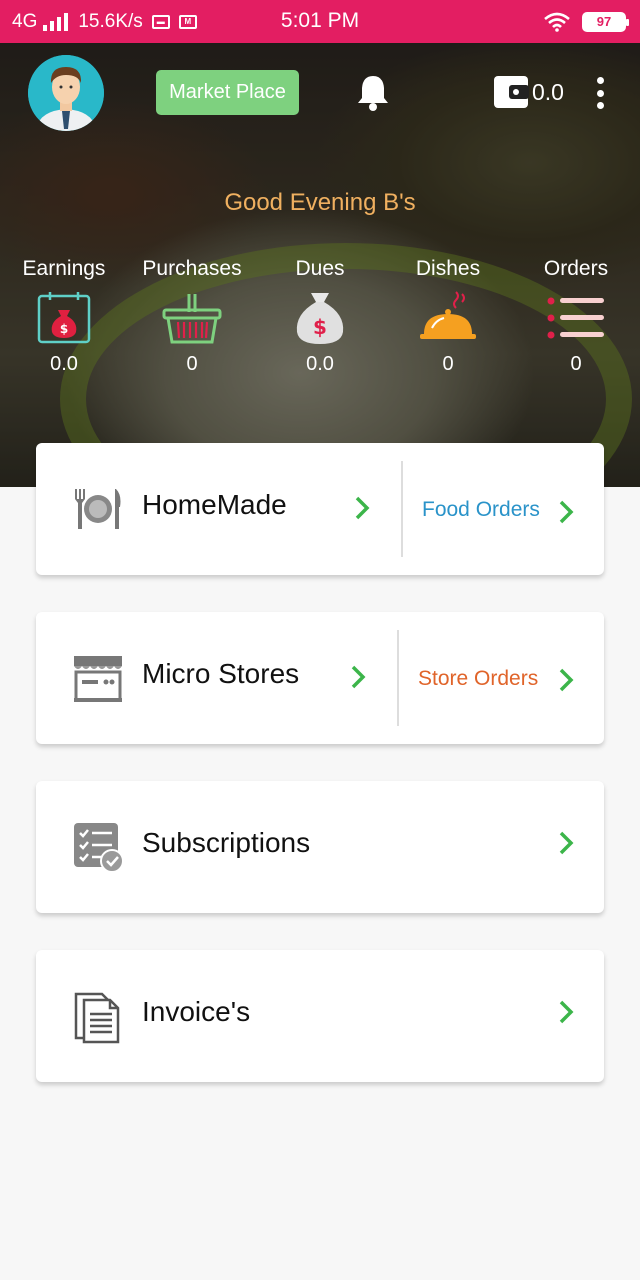 Image resolution: width=640 pixels, height=1280 pixels. What do you see at coordinates (98, 1017) in the screenshot?
I see `documents-icon` at bounding box center [98, 1017].